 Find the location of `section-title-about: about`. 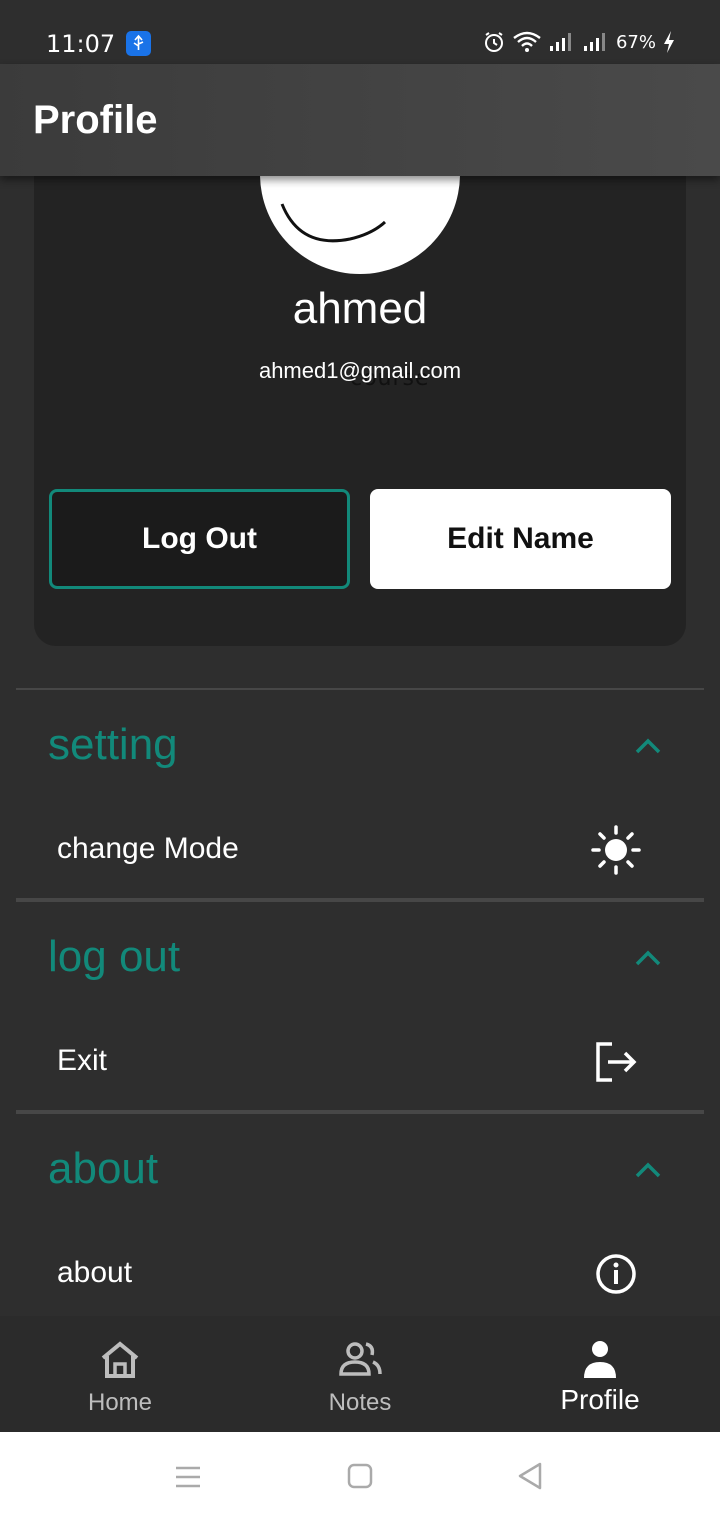

section-title-about: about is located at coordinates (103, 1169).